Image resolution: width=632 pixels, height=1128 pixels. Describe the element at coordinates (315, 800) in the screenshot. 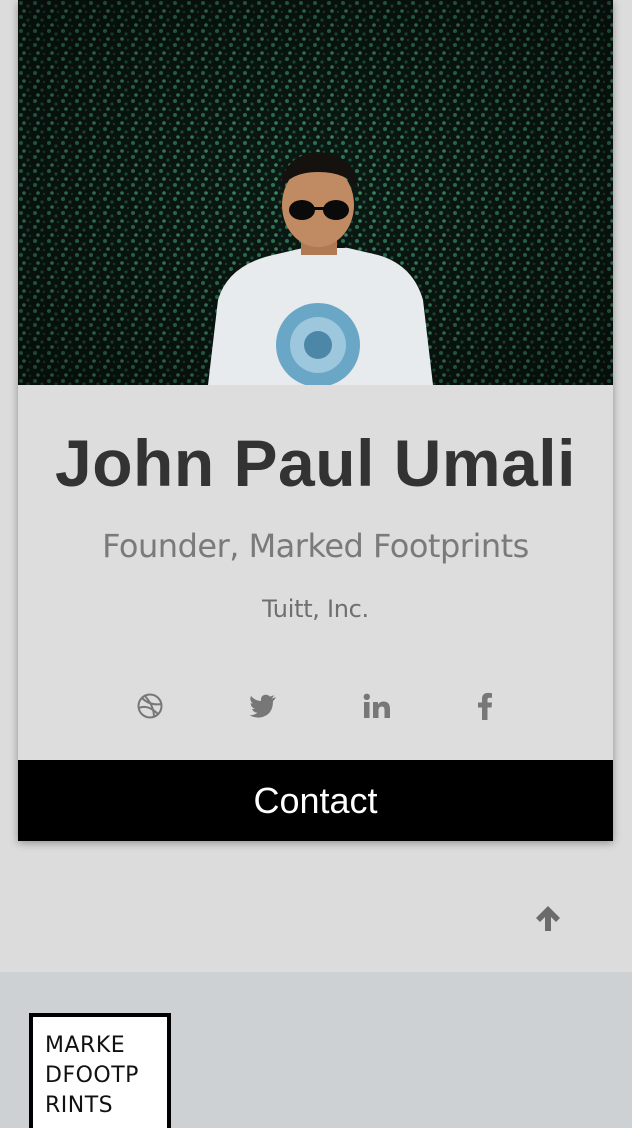

I see `contact-button: Contact` at that location.